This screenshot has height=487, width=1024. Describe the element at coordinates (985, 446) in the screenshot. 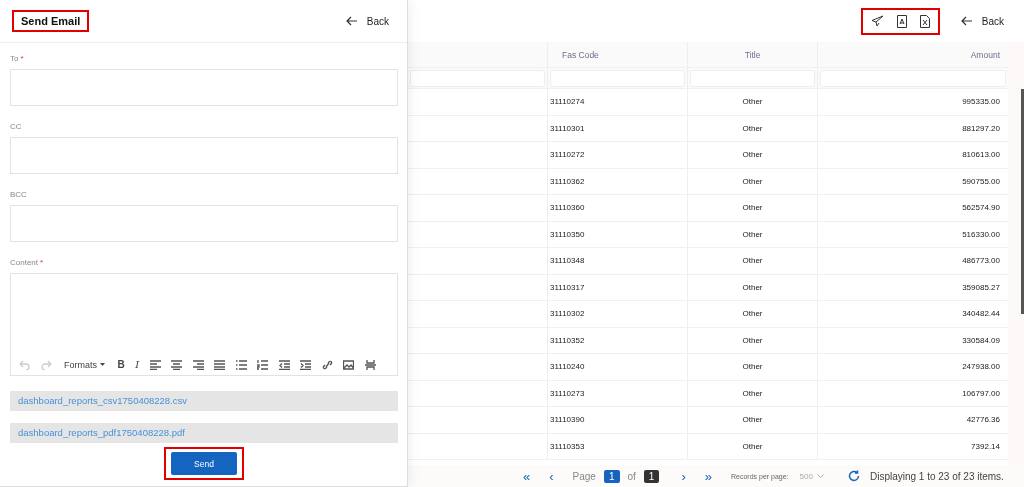

I see `table-cell: 7392.14` at that location.